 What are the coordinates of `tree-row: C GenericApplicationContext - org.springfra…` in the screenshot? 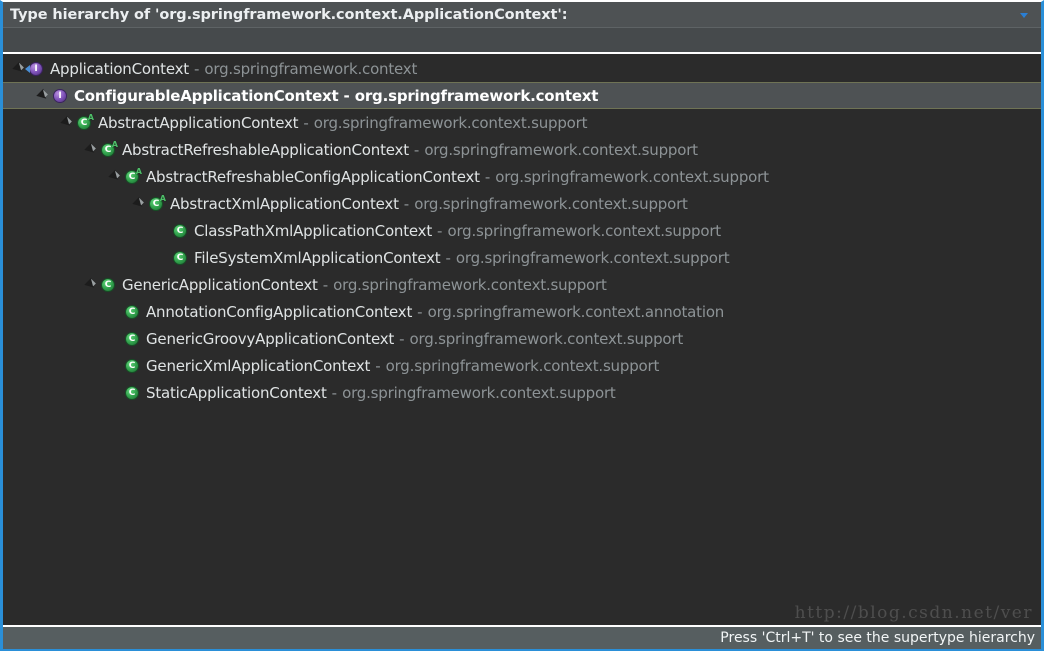 It's located at (522, 284).